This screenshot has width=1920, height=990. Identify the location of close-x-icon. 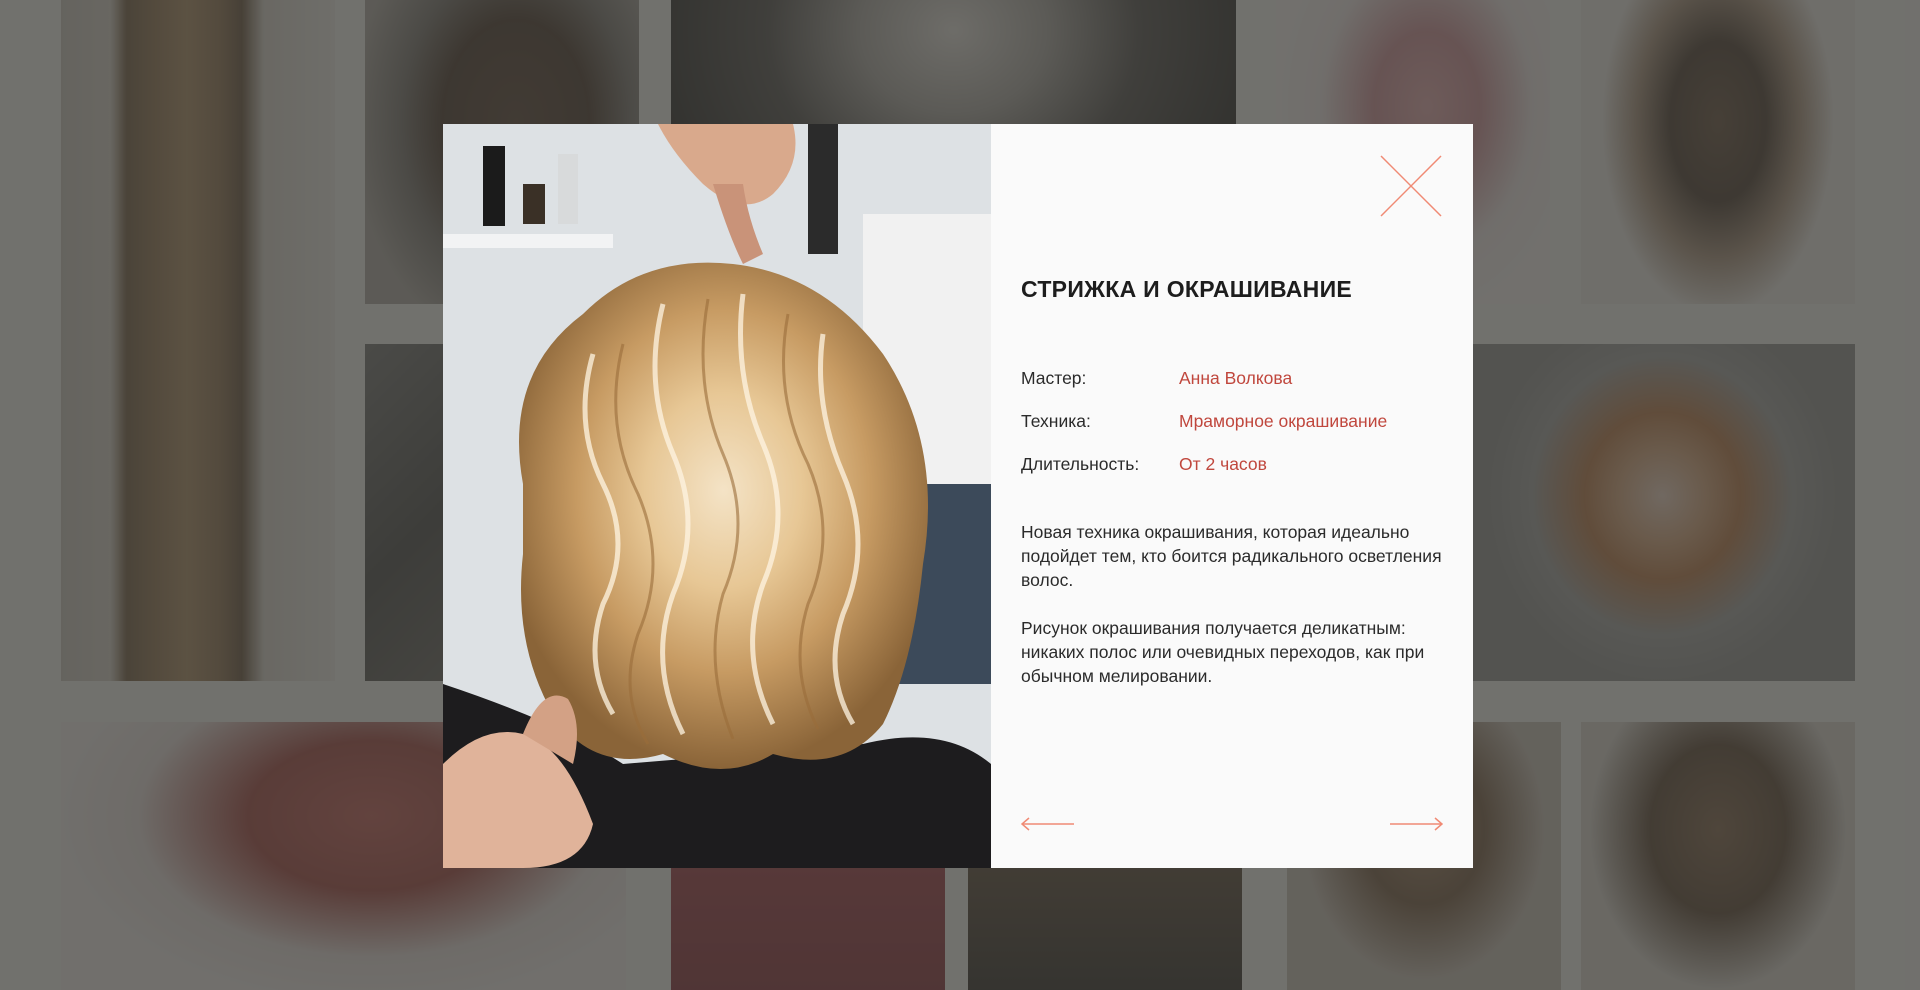
(1411, 186).